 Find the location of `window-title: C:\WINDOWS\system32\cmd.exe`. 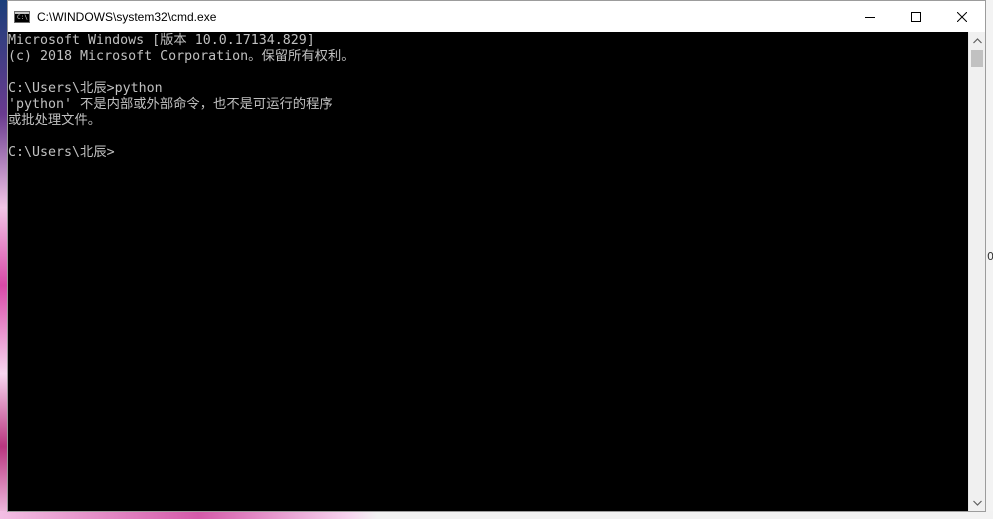

window-title: C:\WINDOWS\system32\cmd.exe is located at coordinates (127, 16).